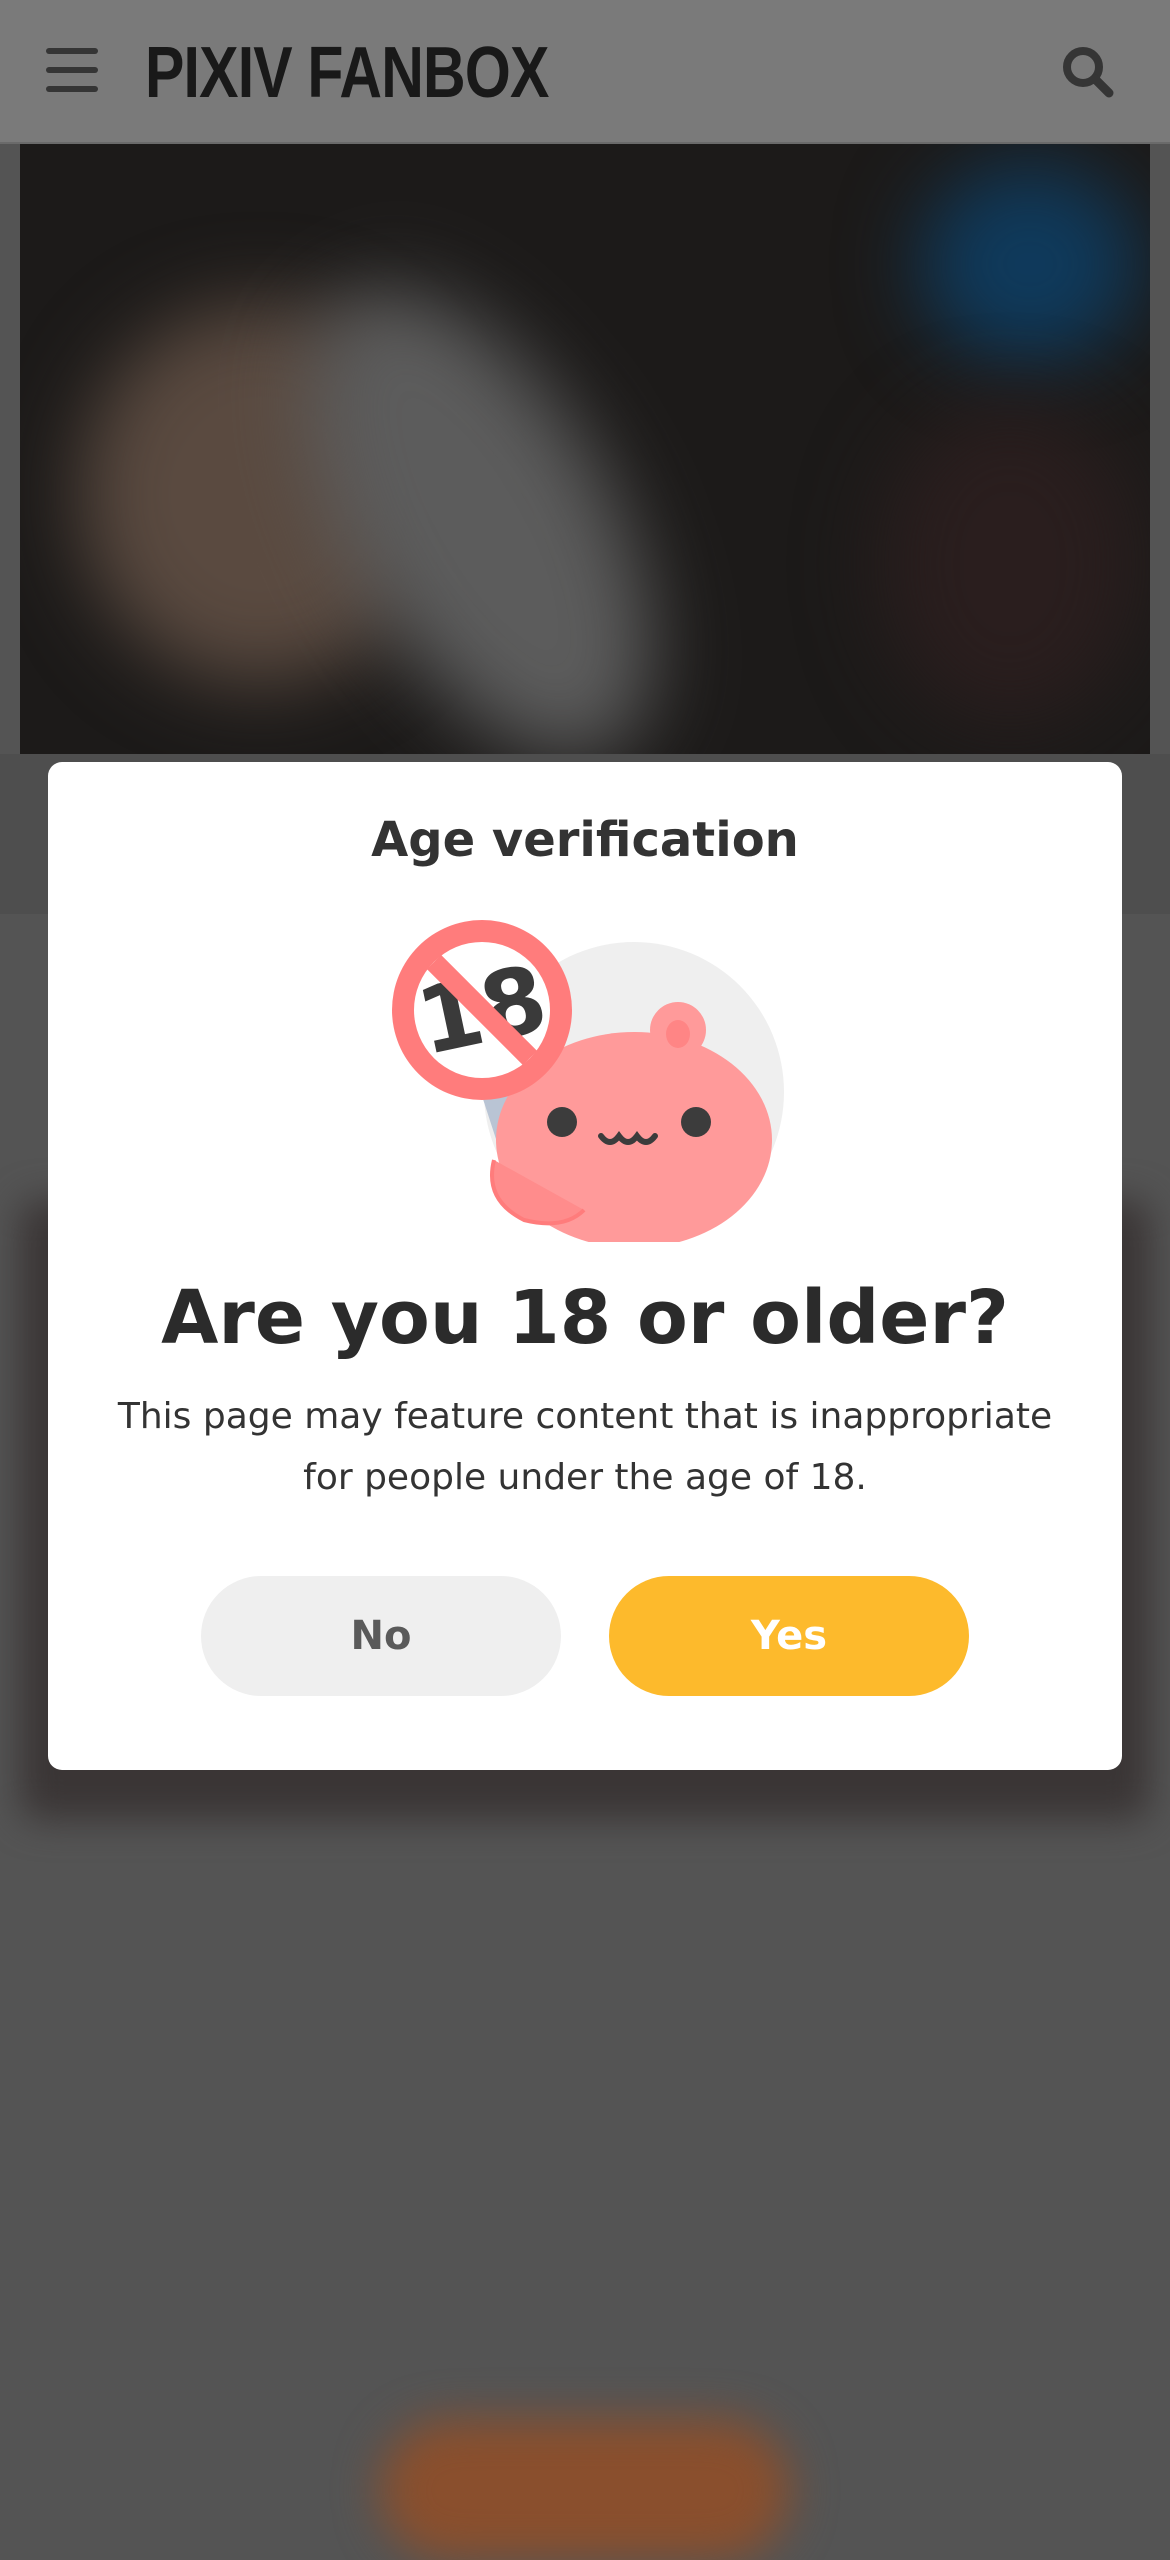  I want to click on search-icon, so click(1088, 72).